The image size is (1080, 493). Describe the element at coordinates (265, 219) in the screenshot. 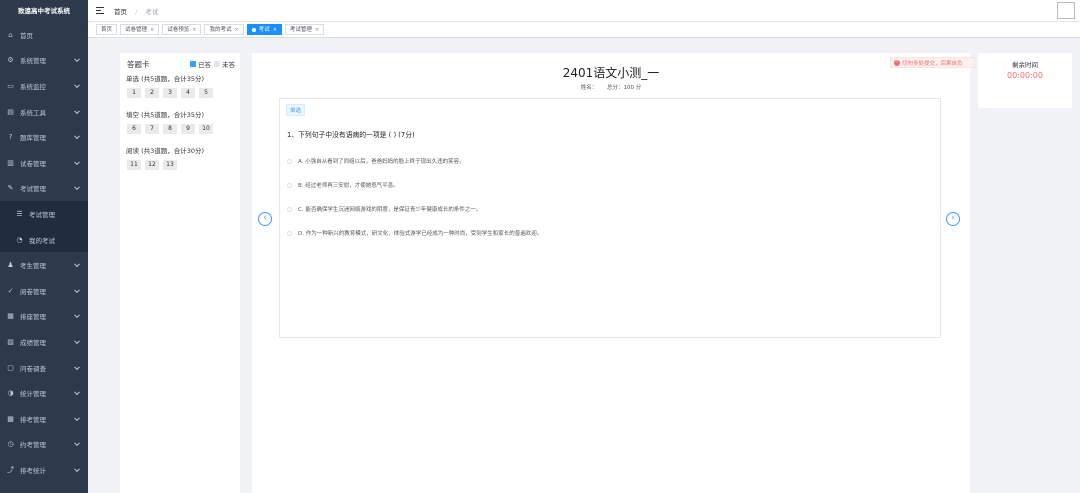

I see `prev-question-button: ‹` at that location.